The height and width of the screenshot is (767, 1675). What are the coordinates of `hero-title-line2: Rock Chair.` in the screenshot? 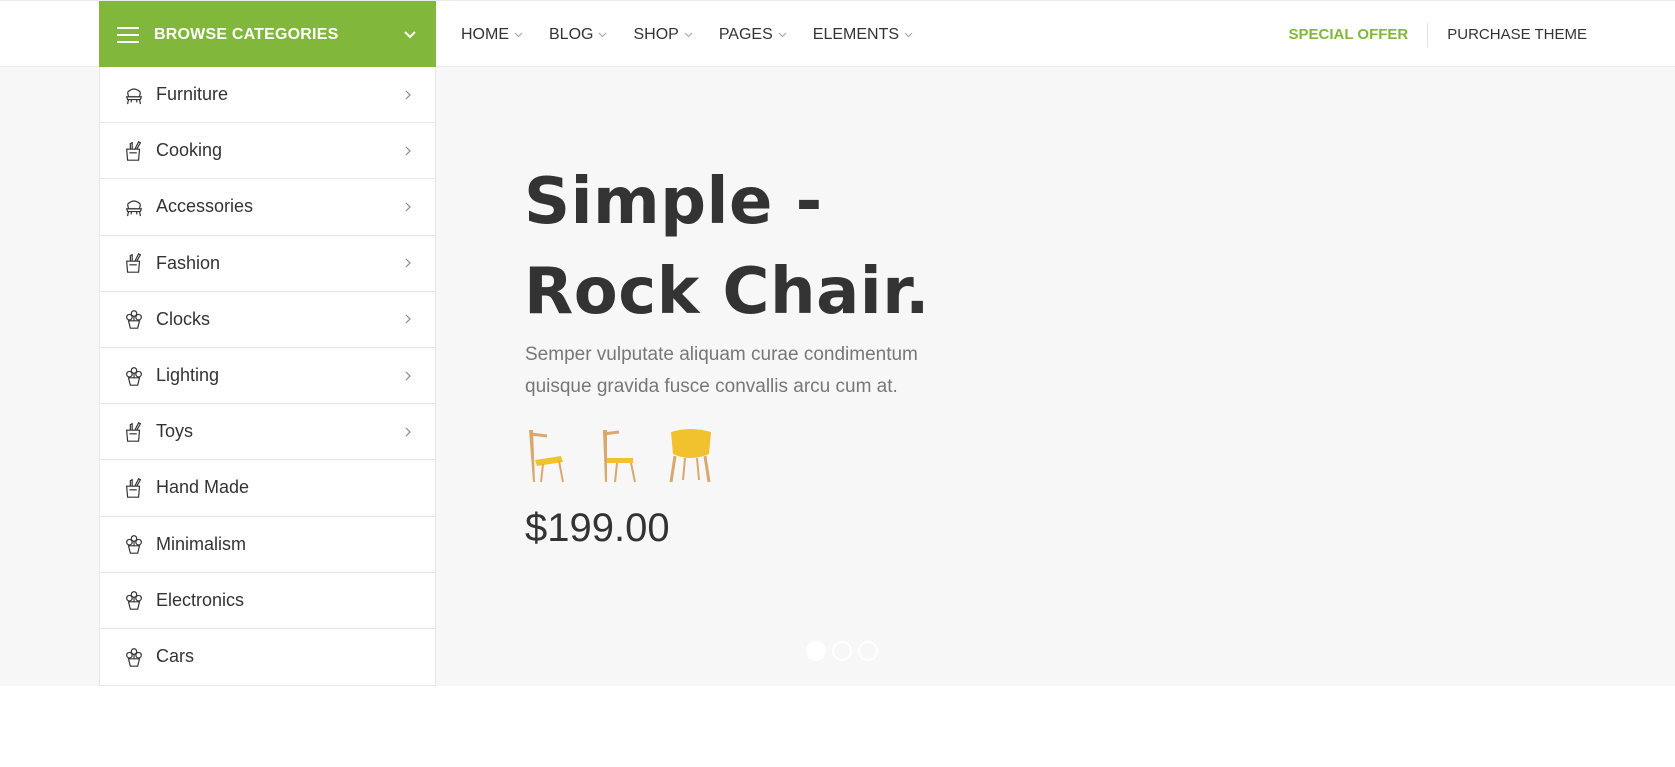 It's located at (727, 292).